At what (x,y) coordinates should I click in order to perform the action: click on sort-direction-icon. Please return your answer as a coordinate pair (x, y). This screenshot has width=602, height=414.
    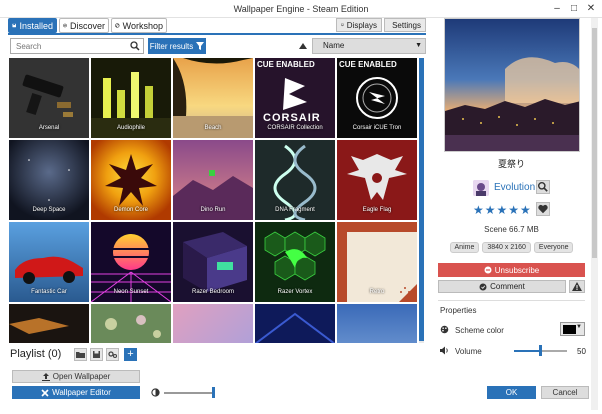
    Looking at the image, I should click on (303, 46).